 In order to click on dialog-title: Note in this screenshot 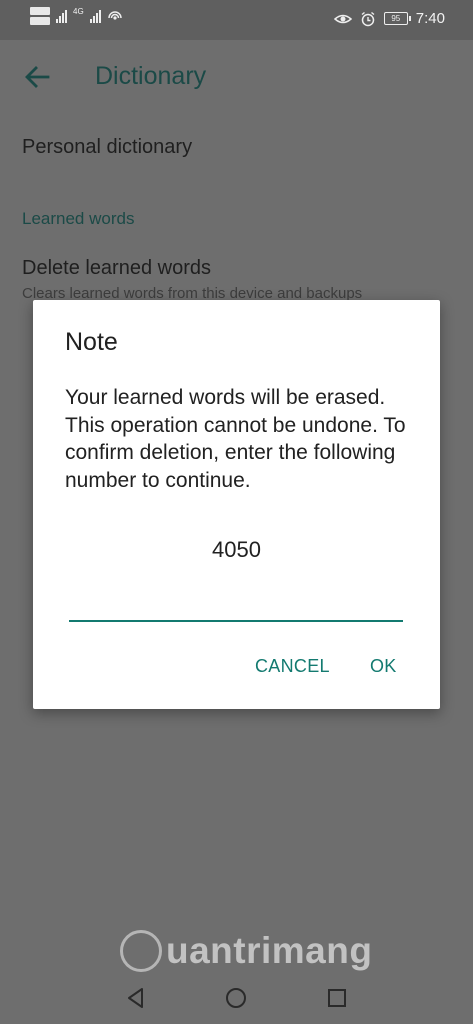, I will do `click(91, 342)`.